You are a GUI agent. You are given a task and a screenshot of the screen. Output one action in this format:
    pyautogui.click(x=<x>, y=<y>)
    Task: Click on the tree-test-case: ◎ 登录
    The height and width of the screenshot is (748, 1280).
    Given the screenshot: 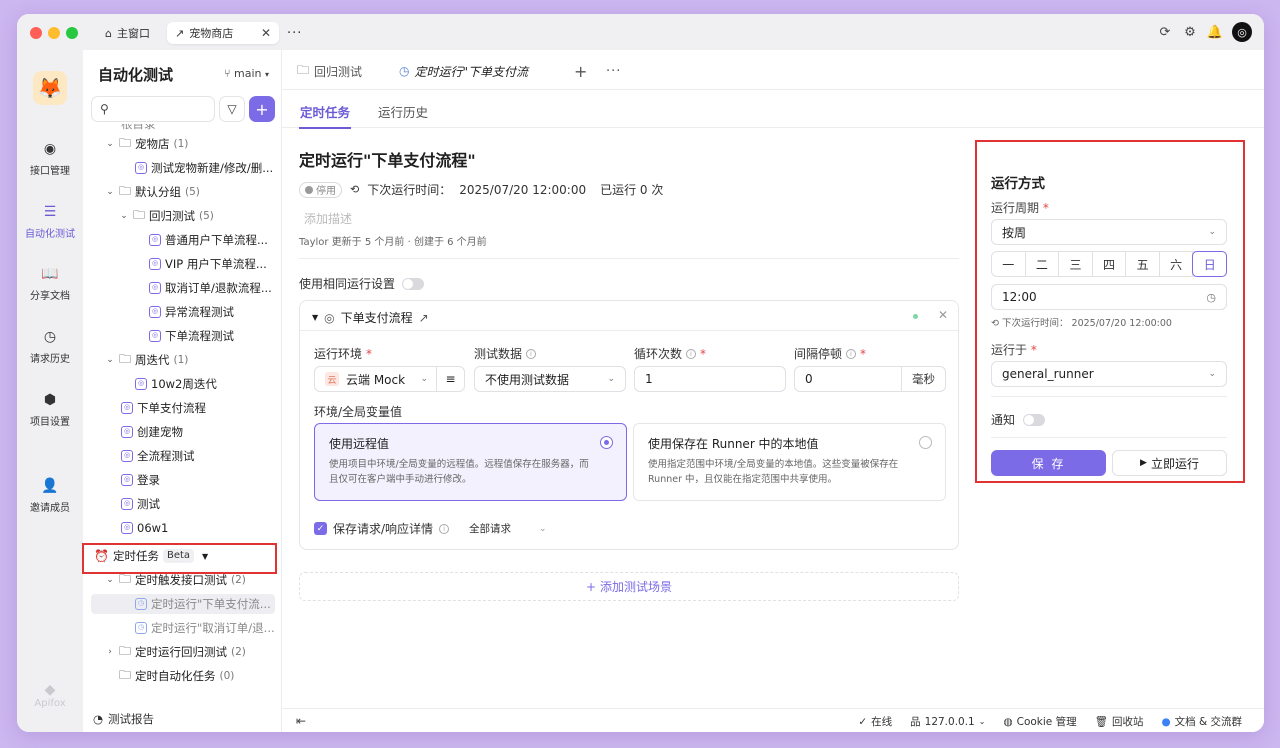 What is the action you would take?
    pyautogui.click(x=140, y=480)
    